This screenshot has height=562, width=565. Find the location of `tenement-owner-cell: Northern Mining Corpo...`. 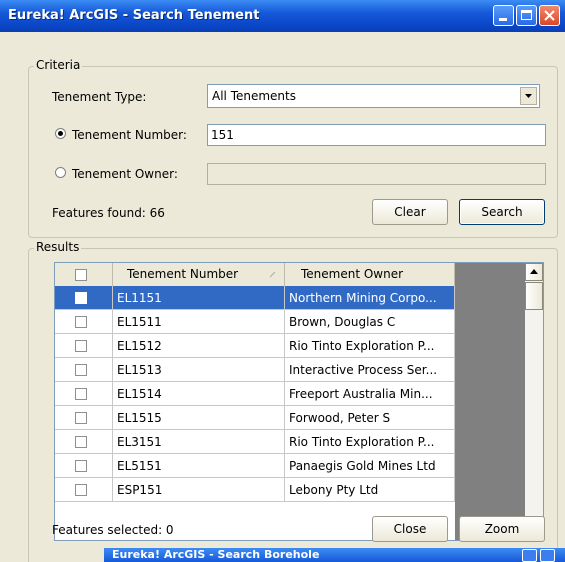

tenement-owner-cell: Northern Mining Corpo... is located at coordinates (370, 298).